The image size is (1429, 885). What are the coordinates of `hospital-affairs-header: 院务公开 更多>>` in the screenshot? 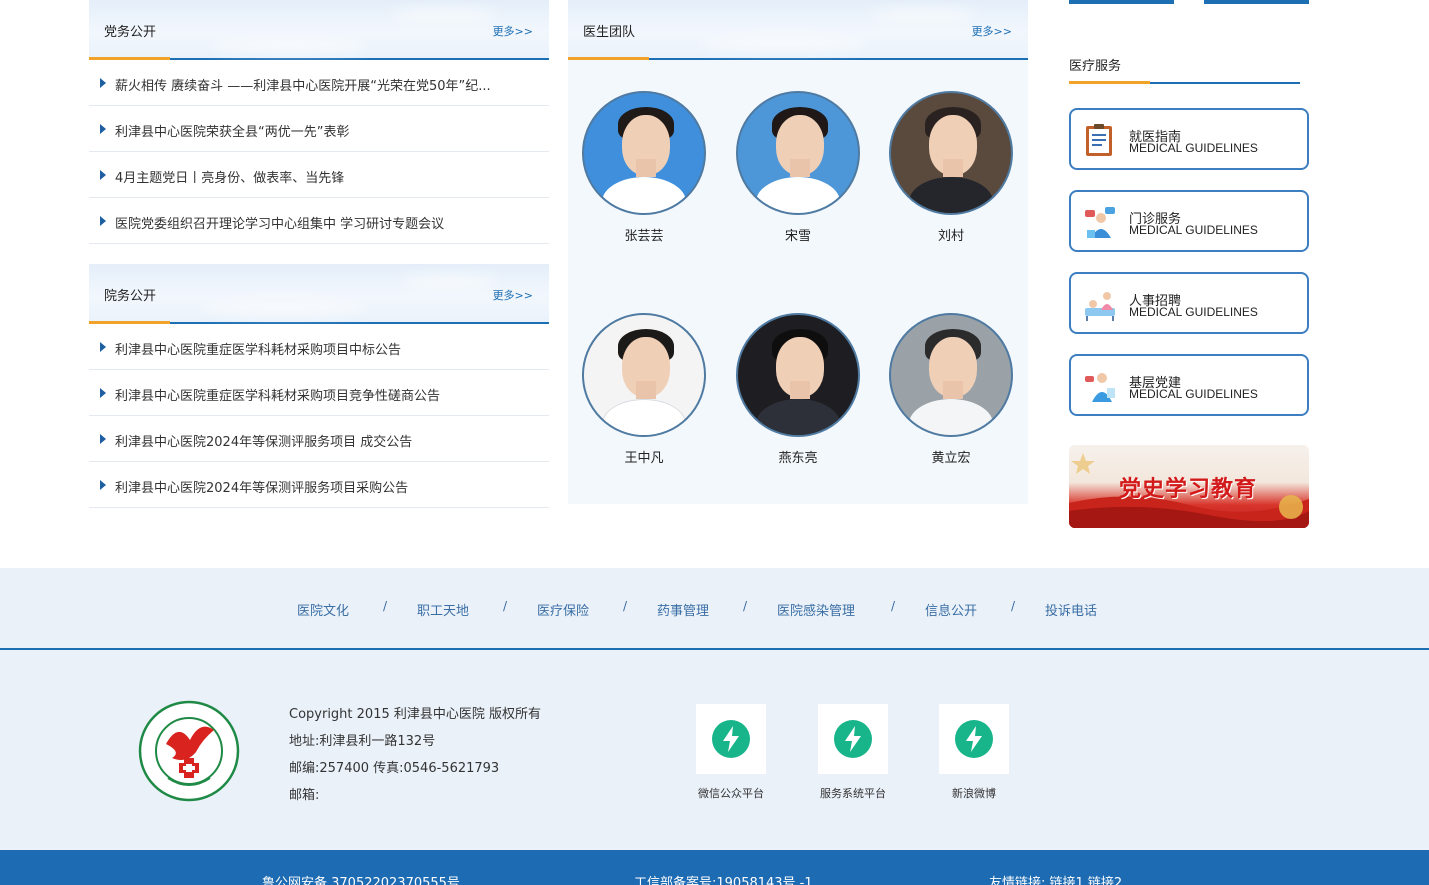 It's located at (319, 294).